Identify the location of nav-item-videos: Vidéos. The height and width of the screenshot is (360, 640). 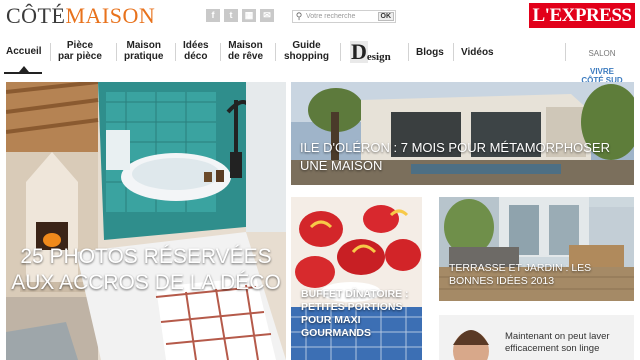
(477, 52).